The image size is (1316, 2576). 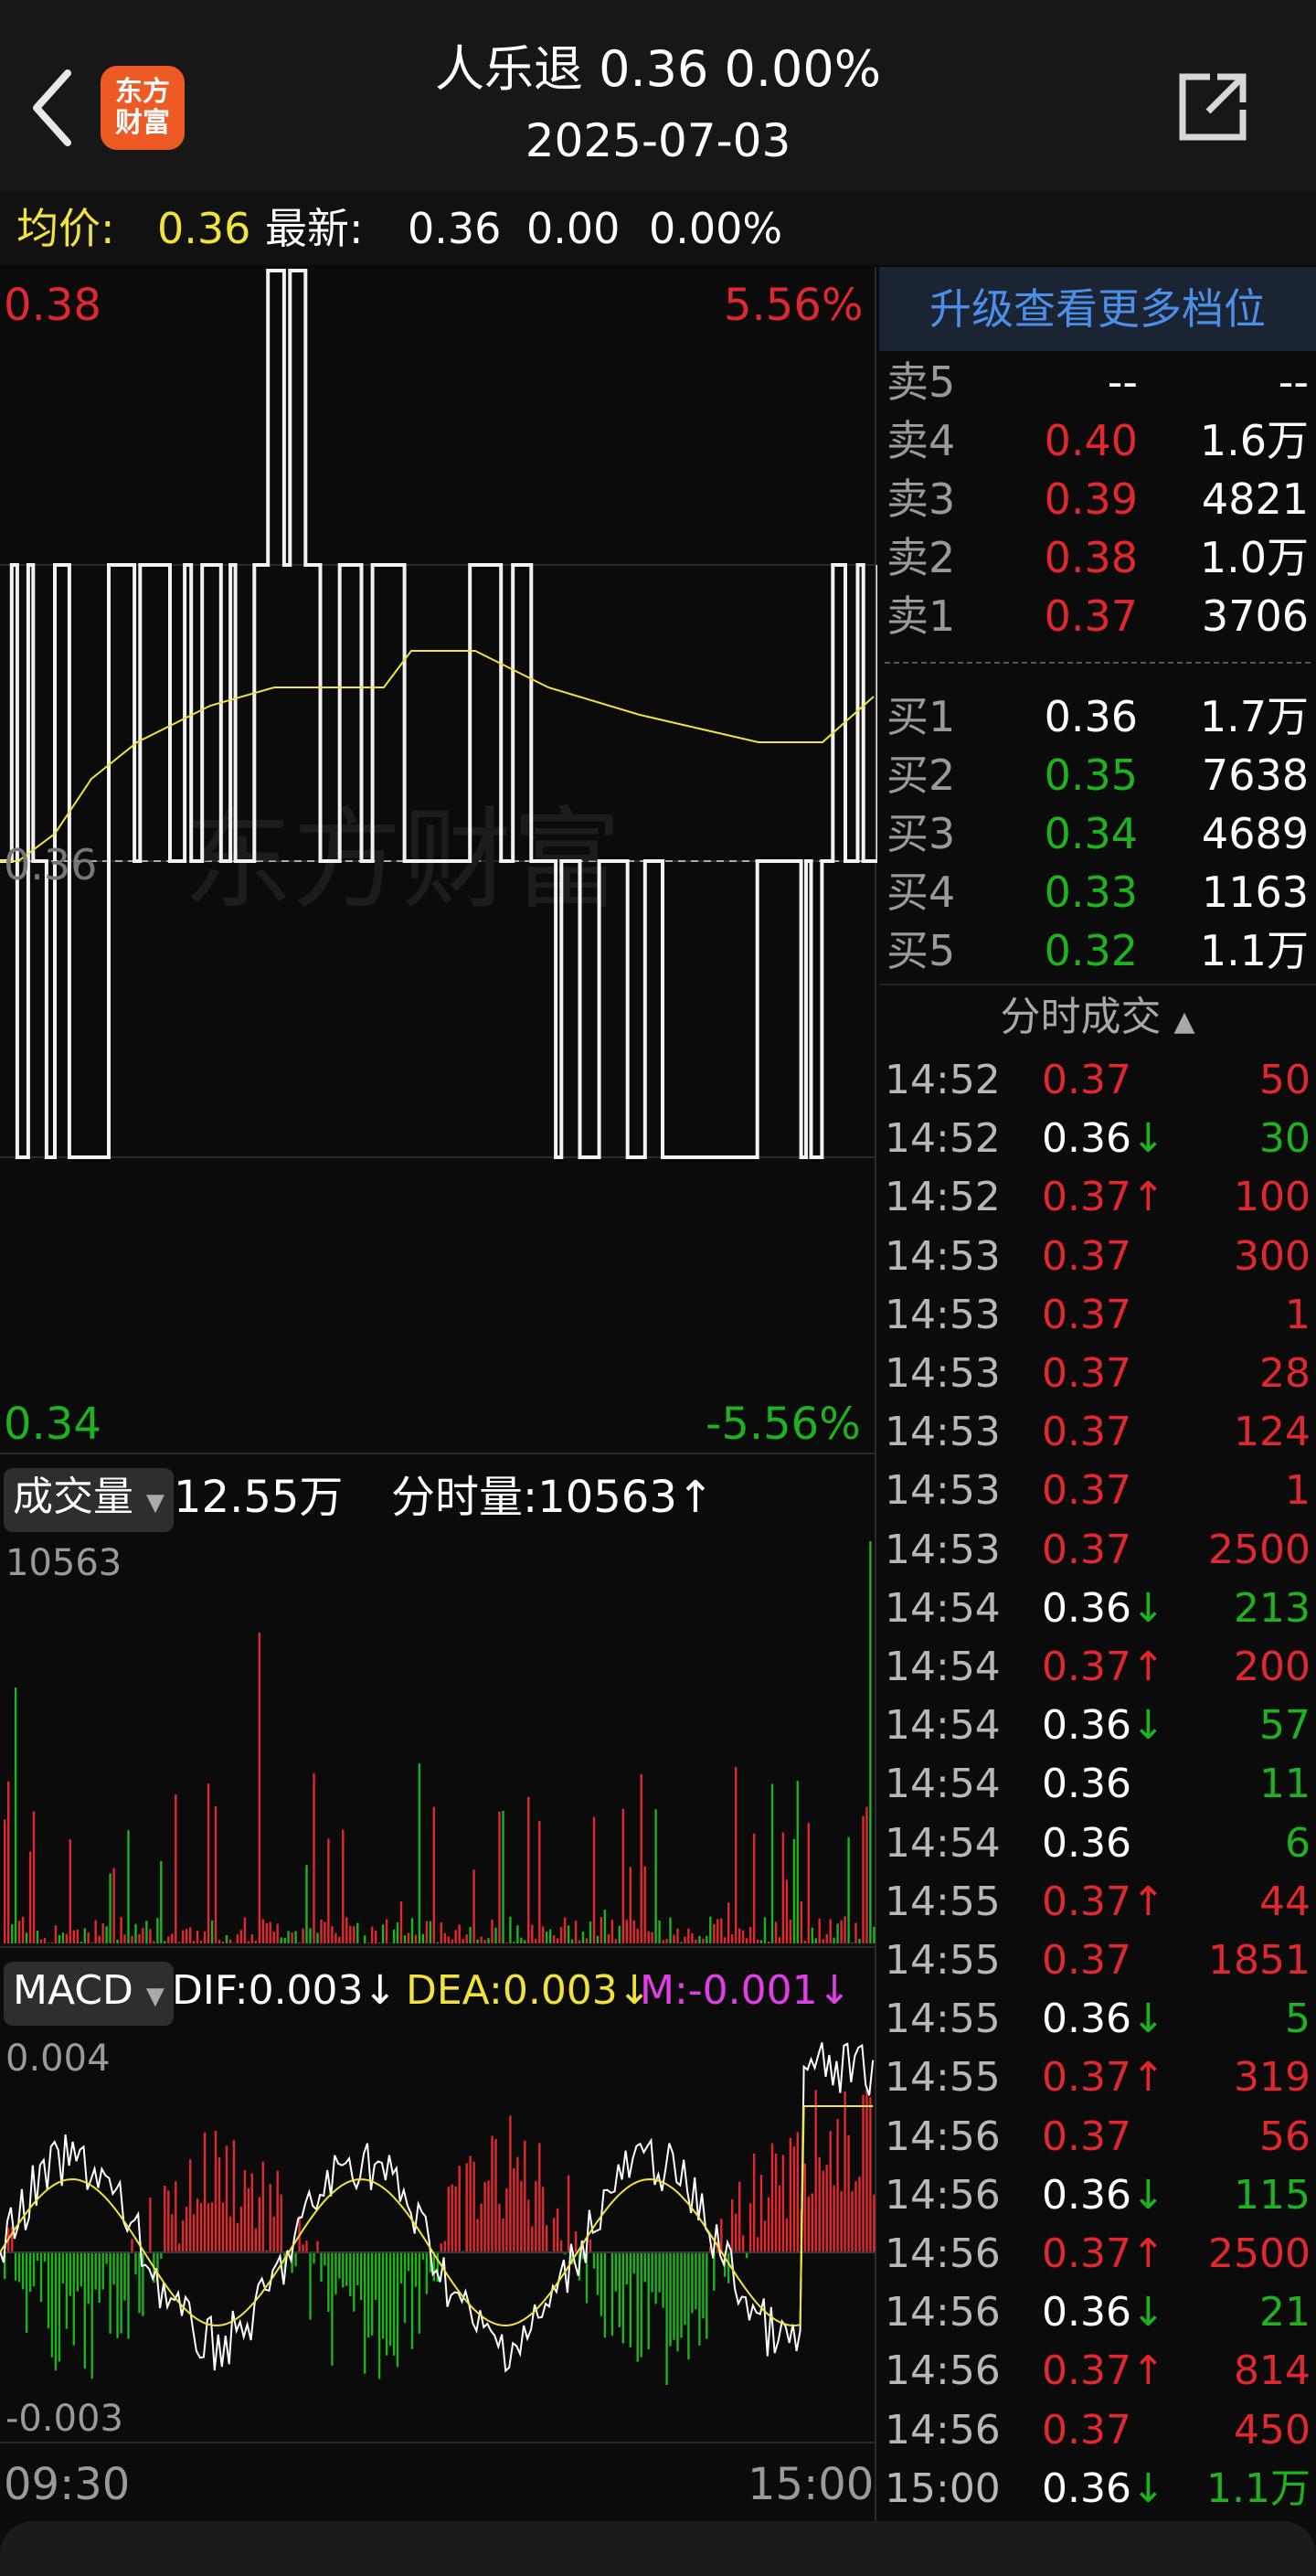 What do you see at coordinates (658, 2548) in the screenshot?
I see `bottom-sheet-handle` at bounding box center [658, 2548].